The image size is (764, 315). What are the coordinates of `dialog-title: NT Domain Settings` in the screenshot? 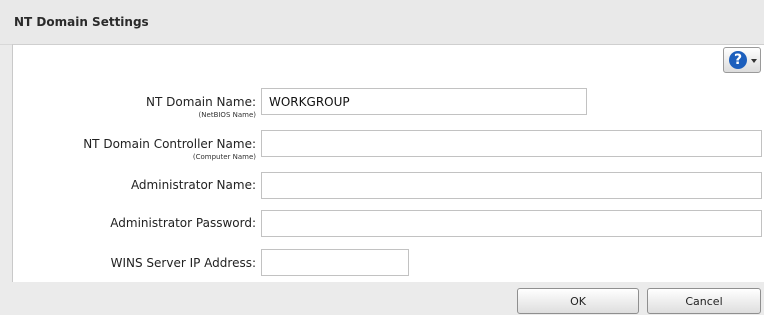 It's located at (81, 22).